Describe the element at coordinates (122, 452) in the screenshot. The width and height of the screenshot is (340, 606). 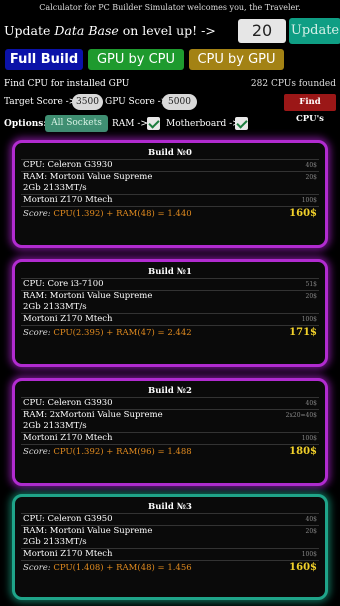
I see `score-formula: CPU(1.392) + RAM(96) = 1.488` at that location.